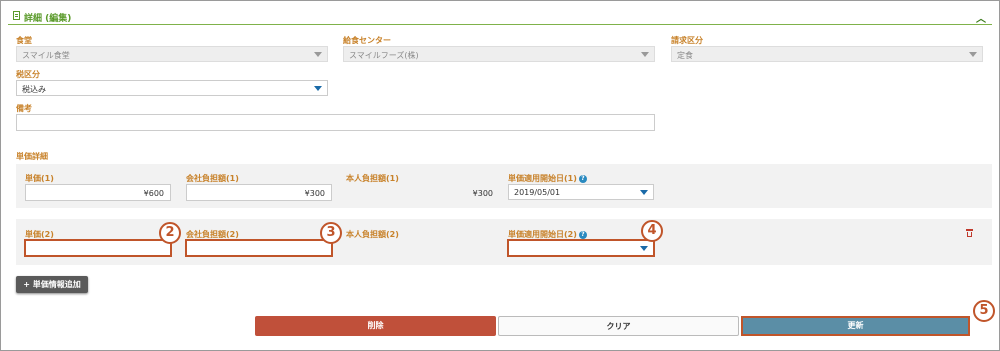  What do you see at coordinates (499, 54) in the screenshot?
I see `kyushoku-select: スマイルフーズ(株)` at bounding box center [499, 54].